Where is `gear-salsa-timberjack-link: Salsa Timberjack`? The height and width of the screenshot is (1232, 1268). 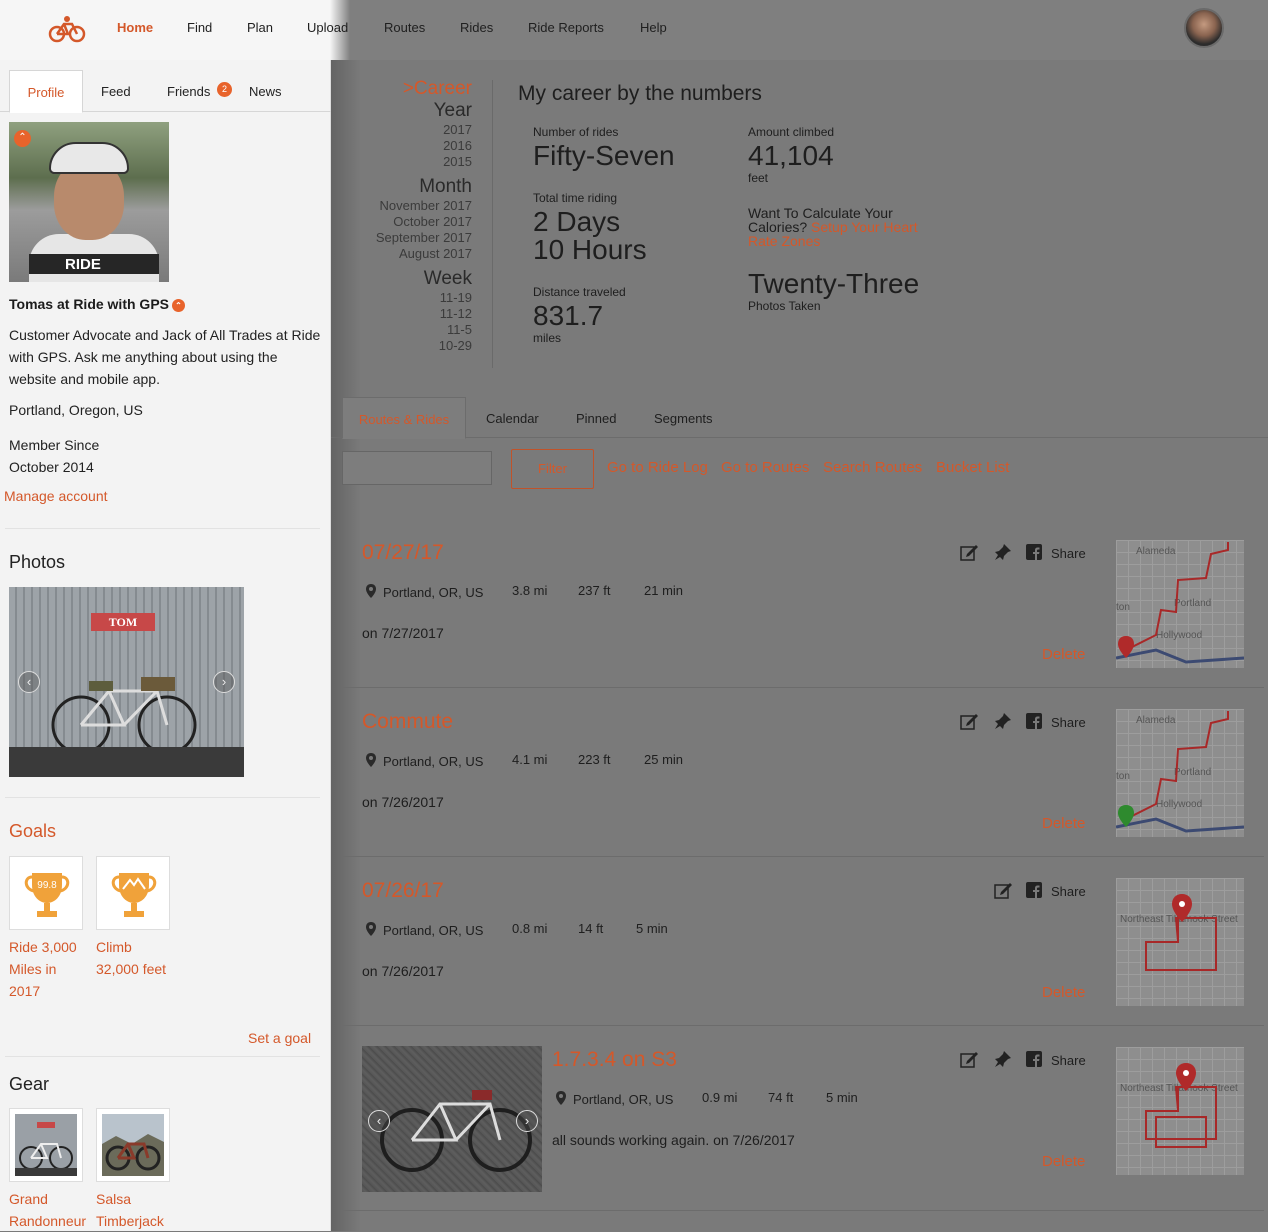
gear-salsa-timberjack-link: Salsa Timberjack is located at coordinates (141, 1210).